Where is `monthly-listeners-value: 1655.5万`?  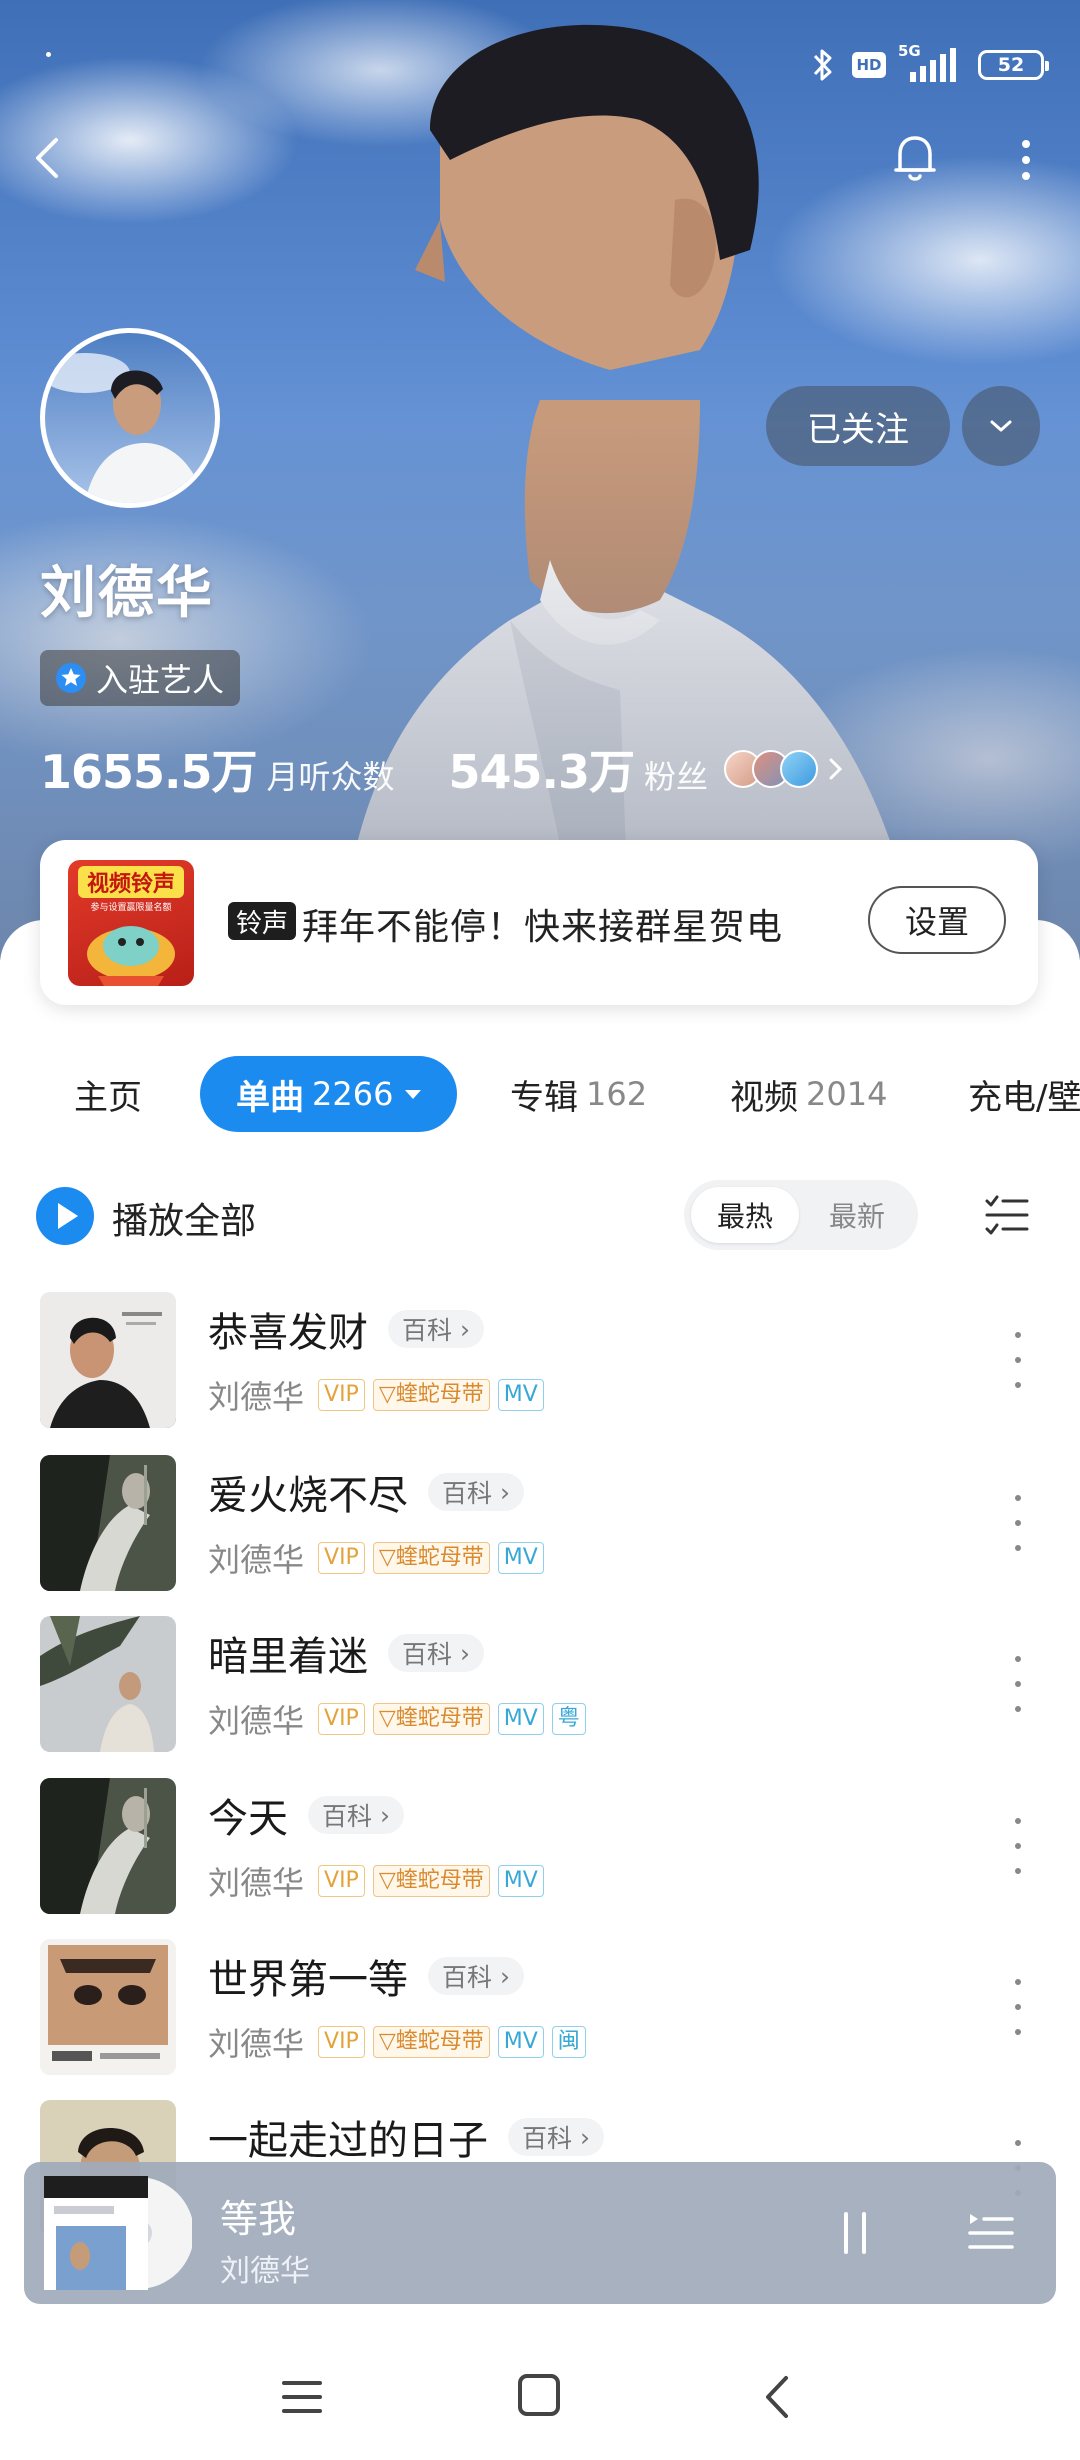
monthly-listeners-value: 1655.5万 is located at coordinates (149, 772).